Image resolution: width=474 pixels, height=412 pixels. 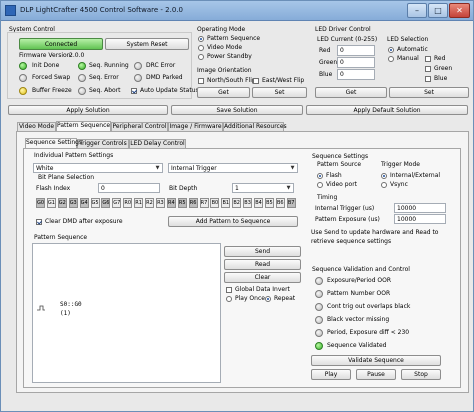 What do you see at coordinates (61, 44) in the screenshot?
I see `connected-button: Connected` at bounding box center [61, 44].